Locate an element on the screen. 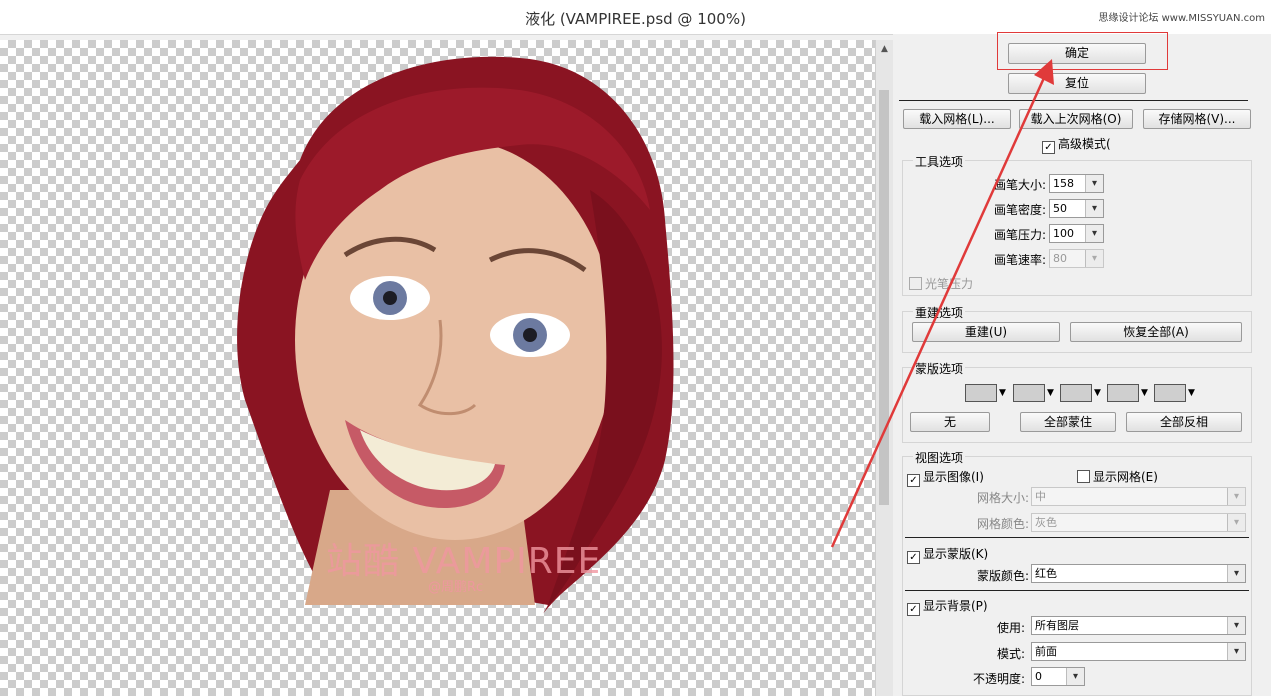  mask-intersect-icon: ▼ is located at coordinates (1131, 393).